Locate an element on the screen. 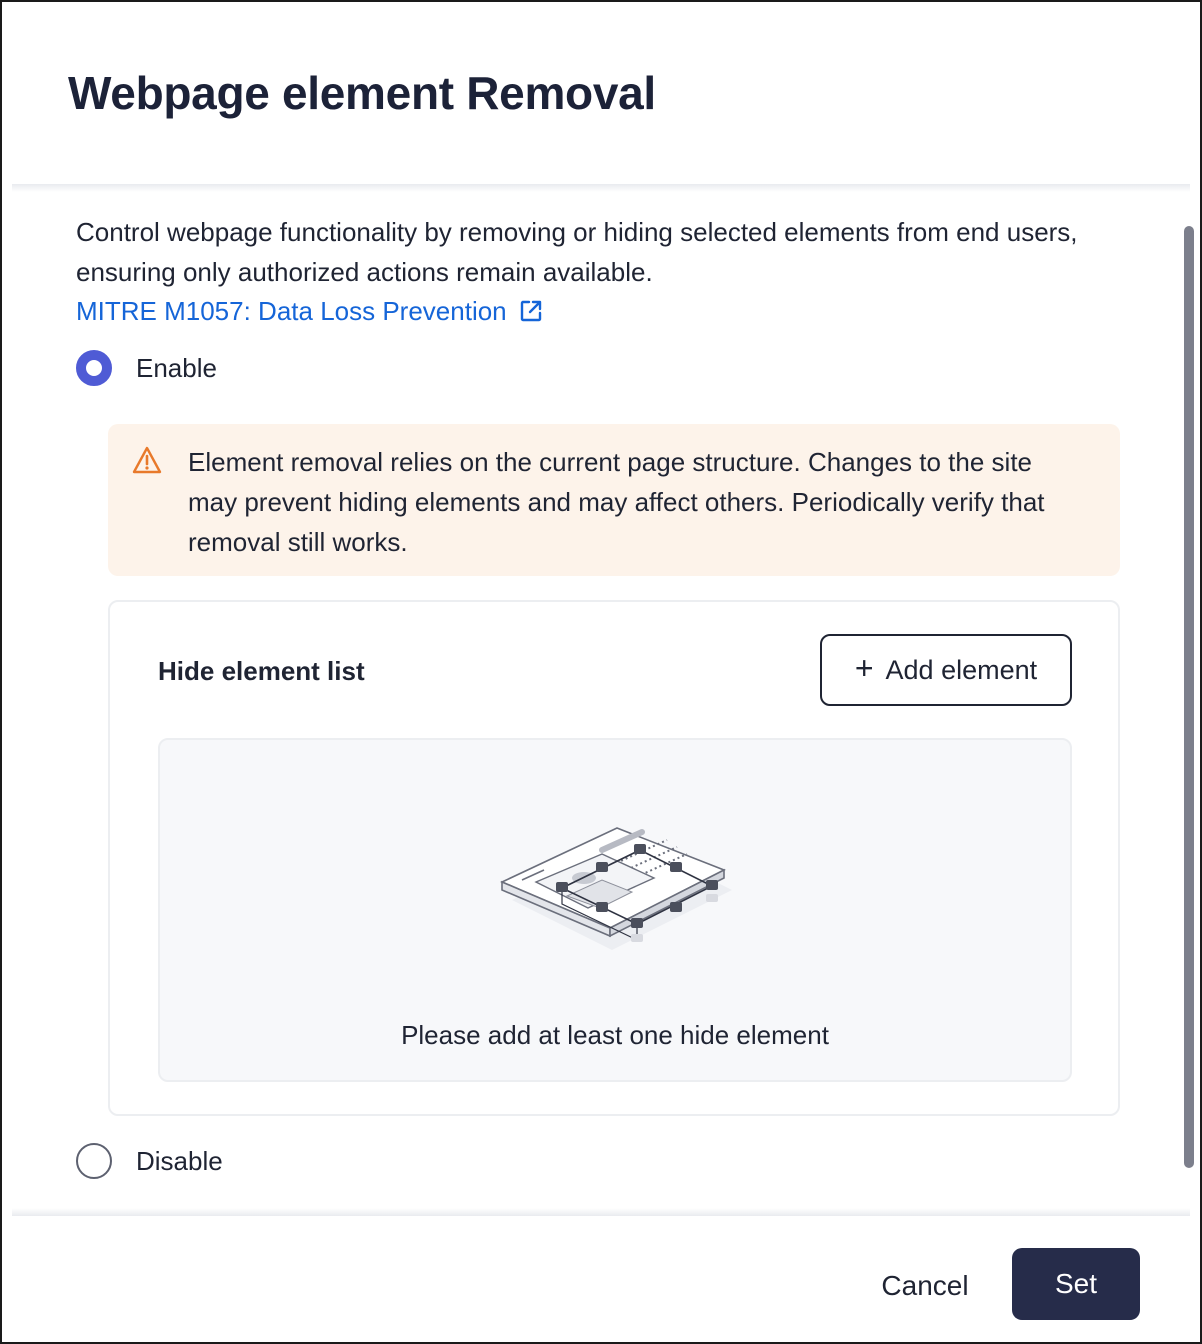 The width and height of the screenshot is (1202, 1344). cancel-button: Cancel is located at coordinates (925, 1286).